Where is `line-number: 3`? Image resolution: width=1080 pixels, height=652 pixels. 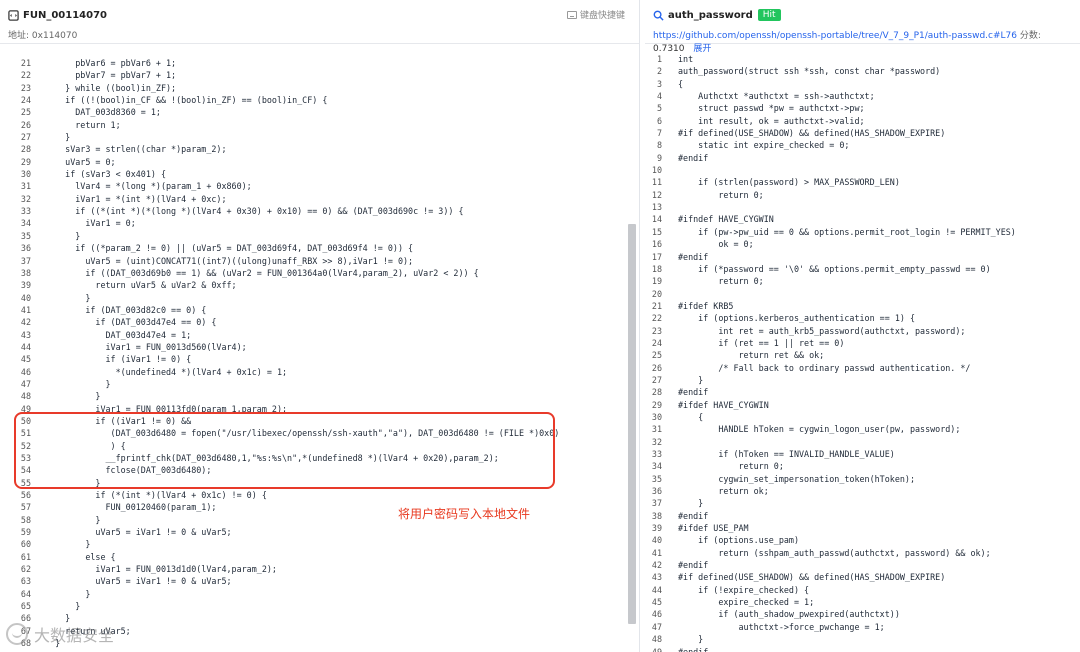
line-number: 3 is located at coordinates (659, 83).